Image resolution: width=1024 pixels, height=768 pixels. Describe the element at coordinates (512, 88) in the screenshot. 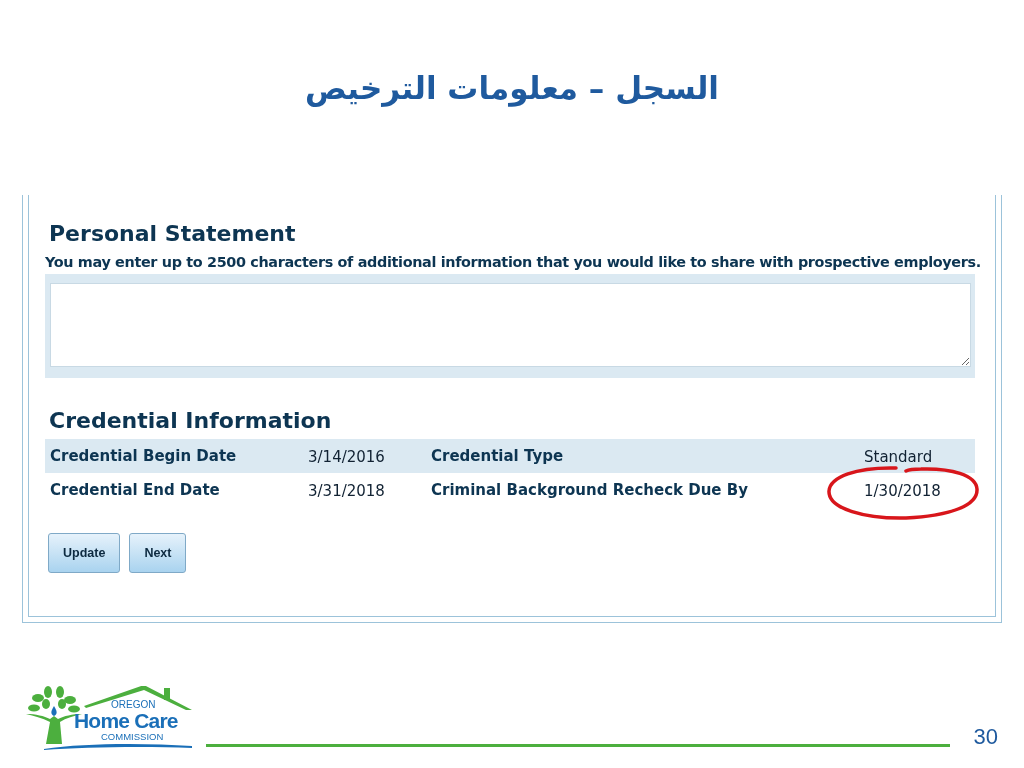

I see `slide-title: السجل – معلومات الترخيص` at that location.